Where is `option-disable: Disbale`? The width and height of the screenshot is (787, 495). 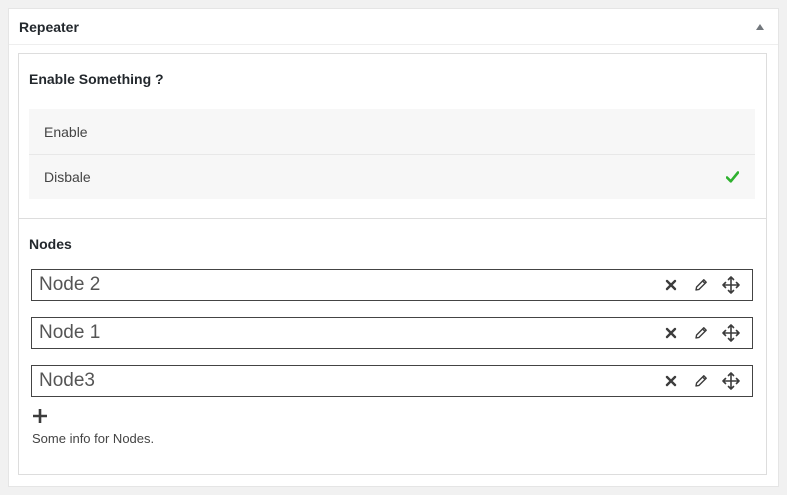
option-disable: Disbale is located at coordinates (392, 176).